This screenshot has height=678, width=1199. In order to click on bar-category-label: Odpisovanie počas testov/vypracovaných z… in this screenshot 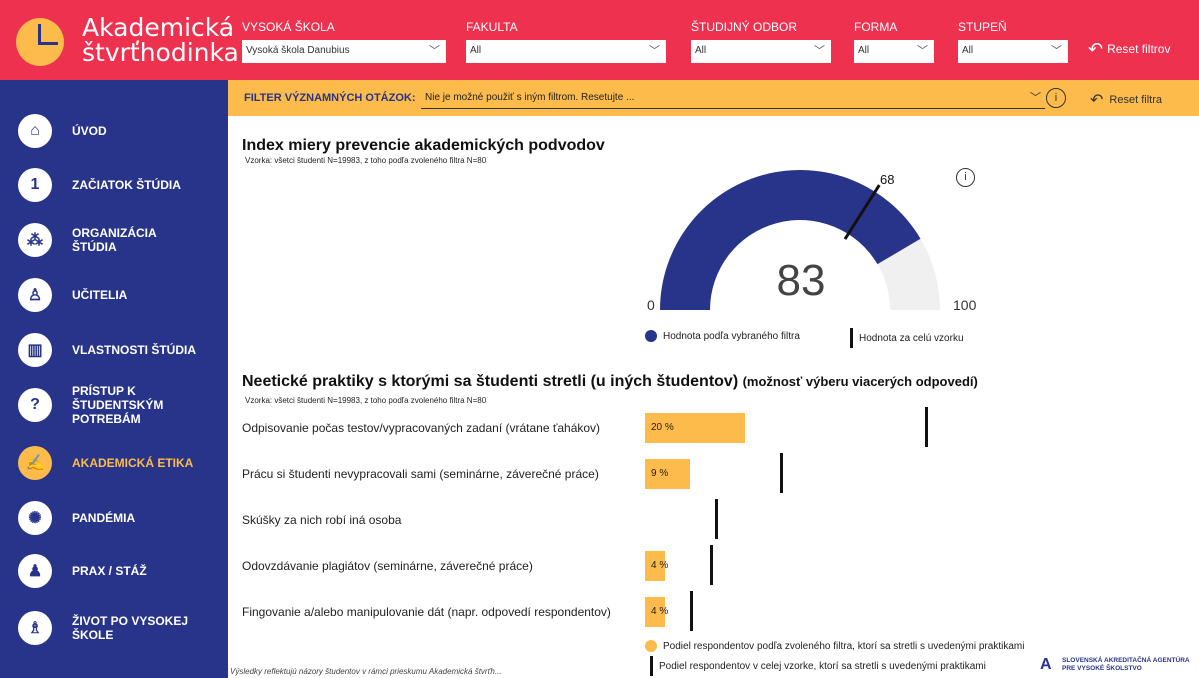, I will do `click(421, 428)`.